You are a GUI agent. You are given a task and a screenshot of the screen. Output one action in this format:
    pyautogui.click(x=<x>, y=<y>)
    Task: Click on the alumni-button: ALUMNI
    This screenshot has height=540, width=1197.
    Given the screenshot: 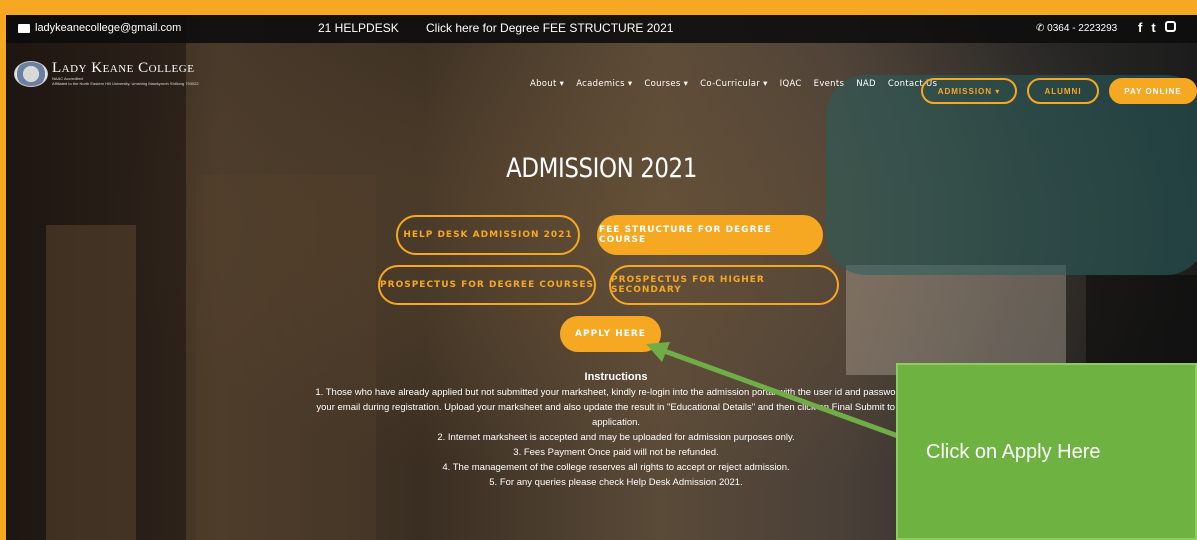 What is the action you would take?
    pyautogui.click(x=1063, y=91)
    